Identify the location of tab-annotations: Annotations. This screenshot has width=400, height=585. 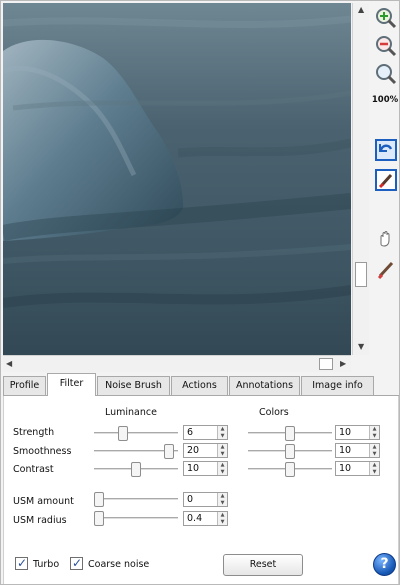
(264, 385).